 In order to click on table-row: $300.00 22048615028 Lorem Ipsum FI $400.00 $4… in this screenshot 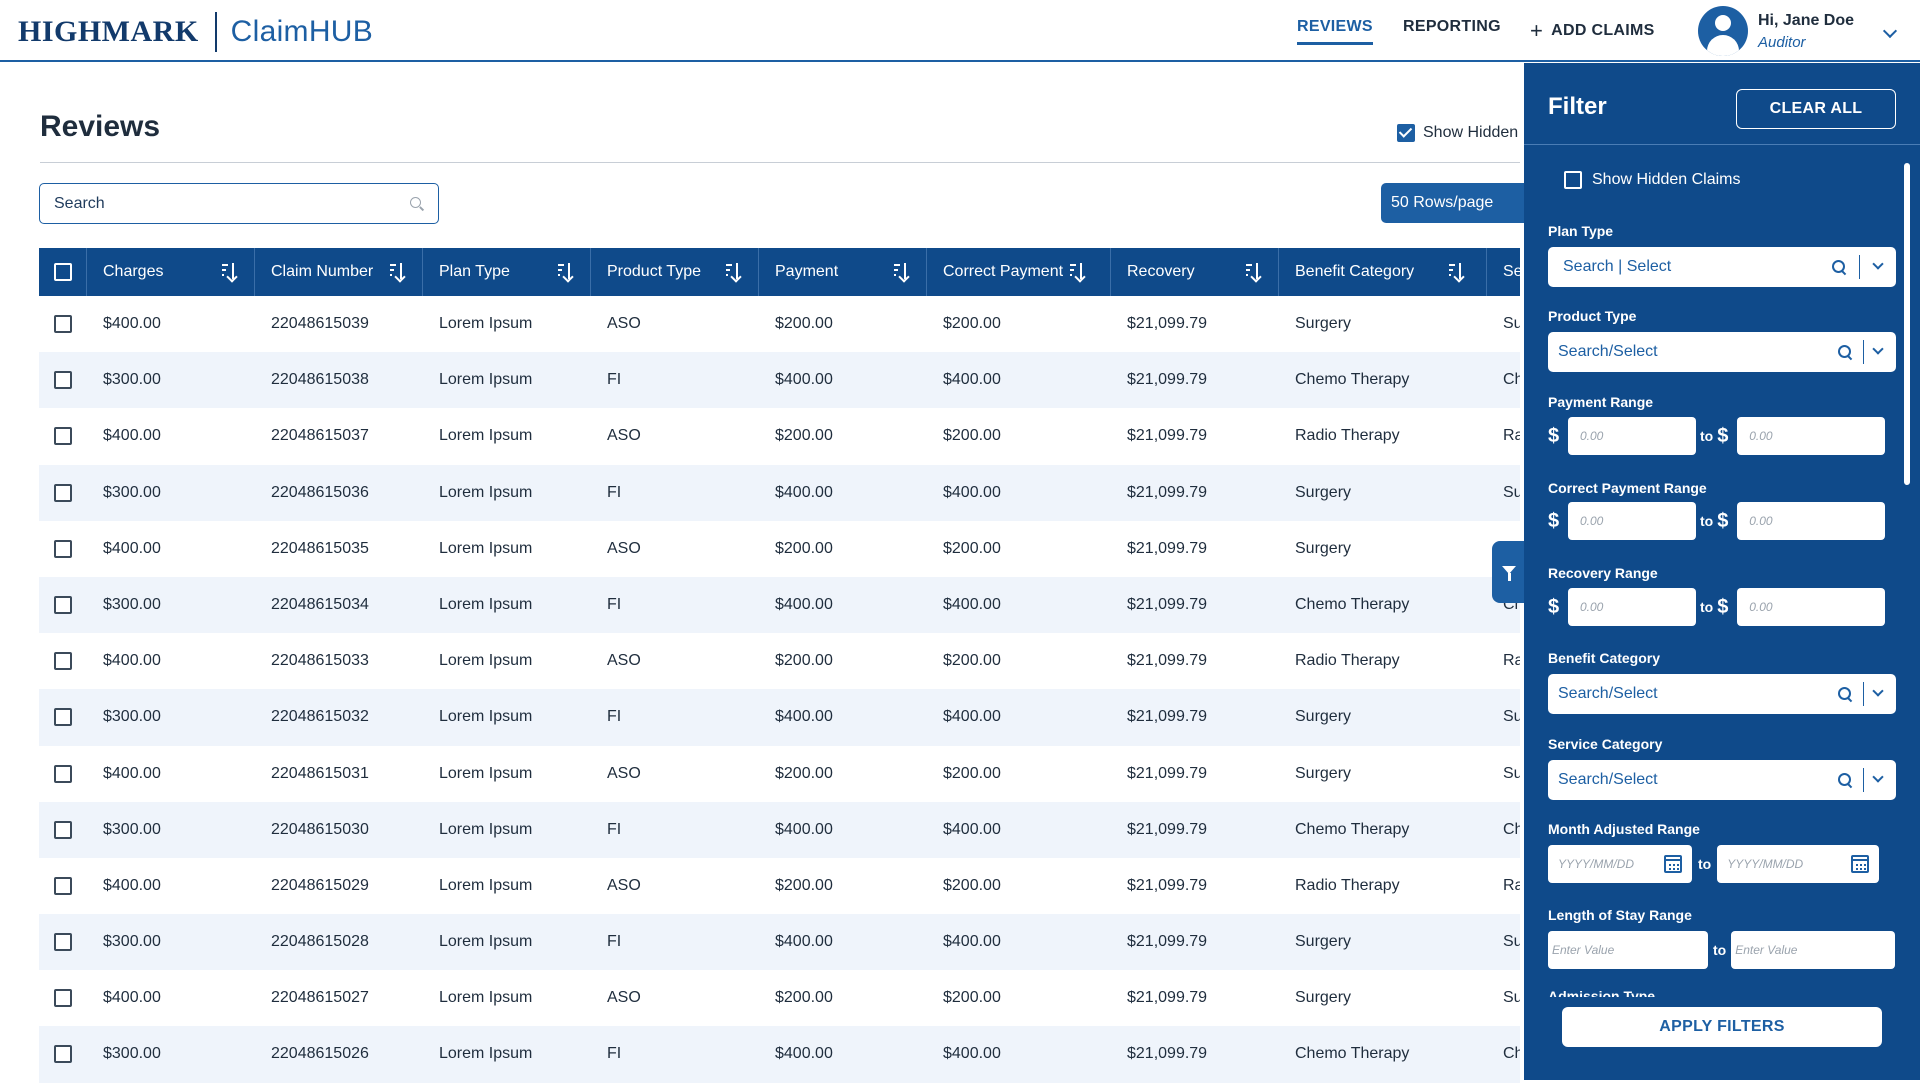, I will do `click(779, 942)`.